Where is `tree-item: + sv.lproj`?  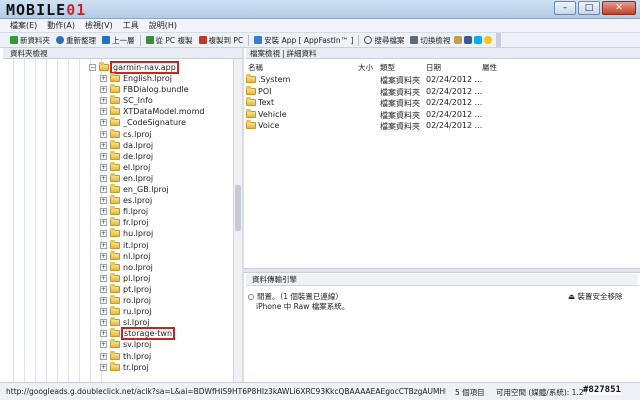 tree-item: + sv.lproj is located at coordinates (125, 344).